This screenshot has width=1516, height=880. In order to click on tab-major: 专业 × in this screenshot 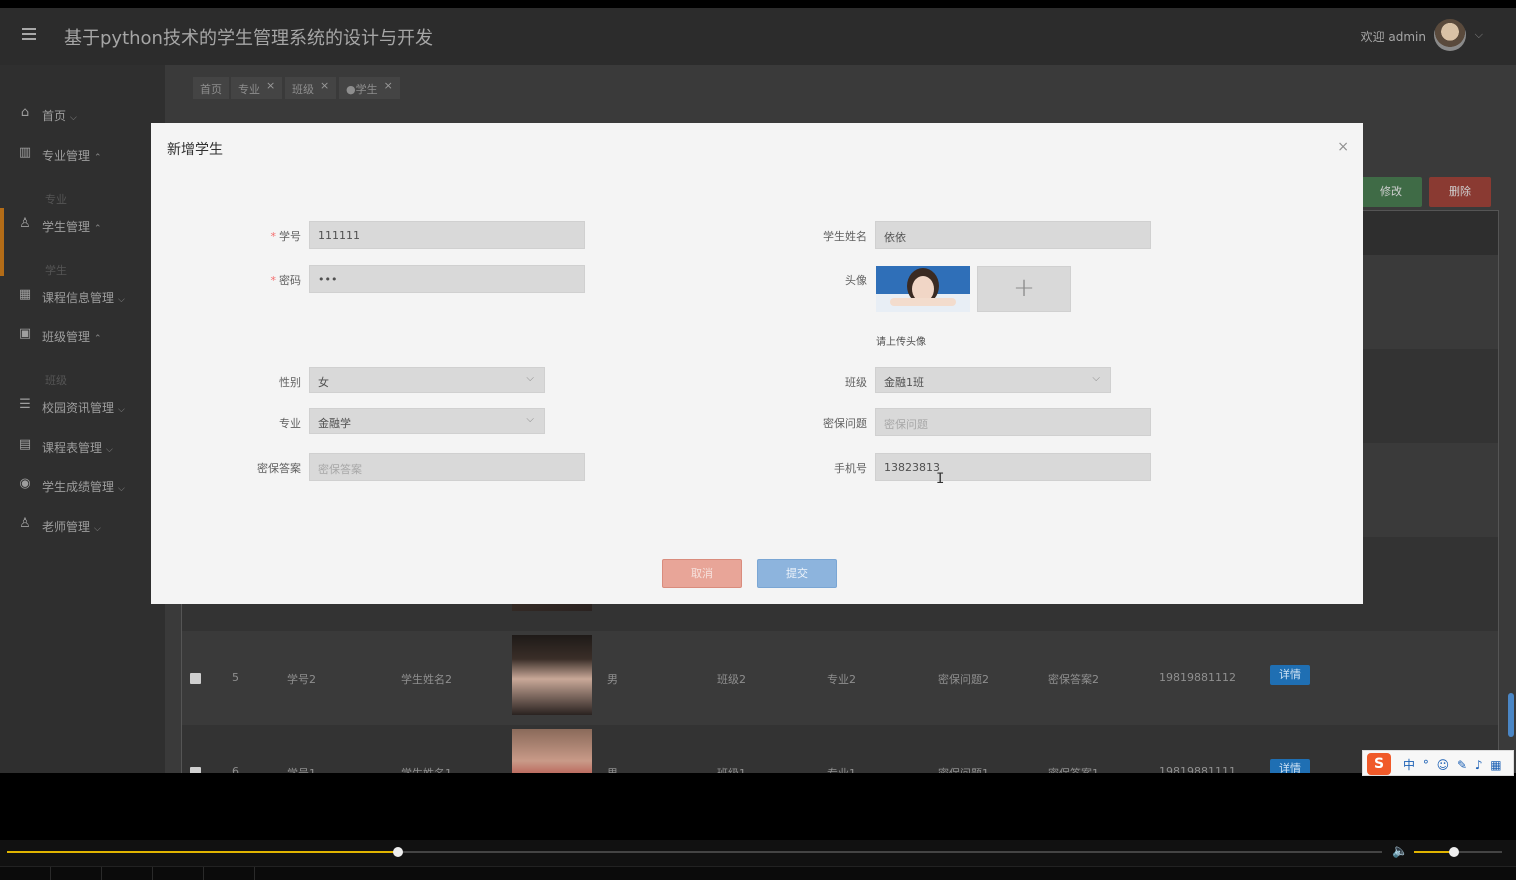, I will do `click(257, 88)`.